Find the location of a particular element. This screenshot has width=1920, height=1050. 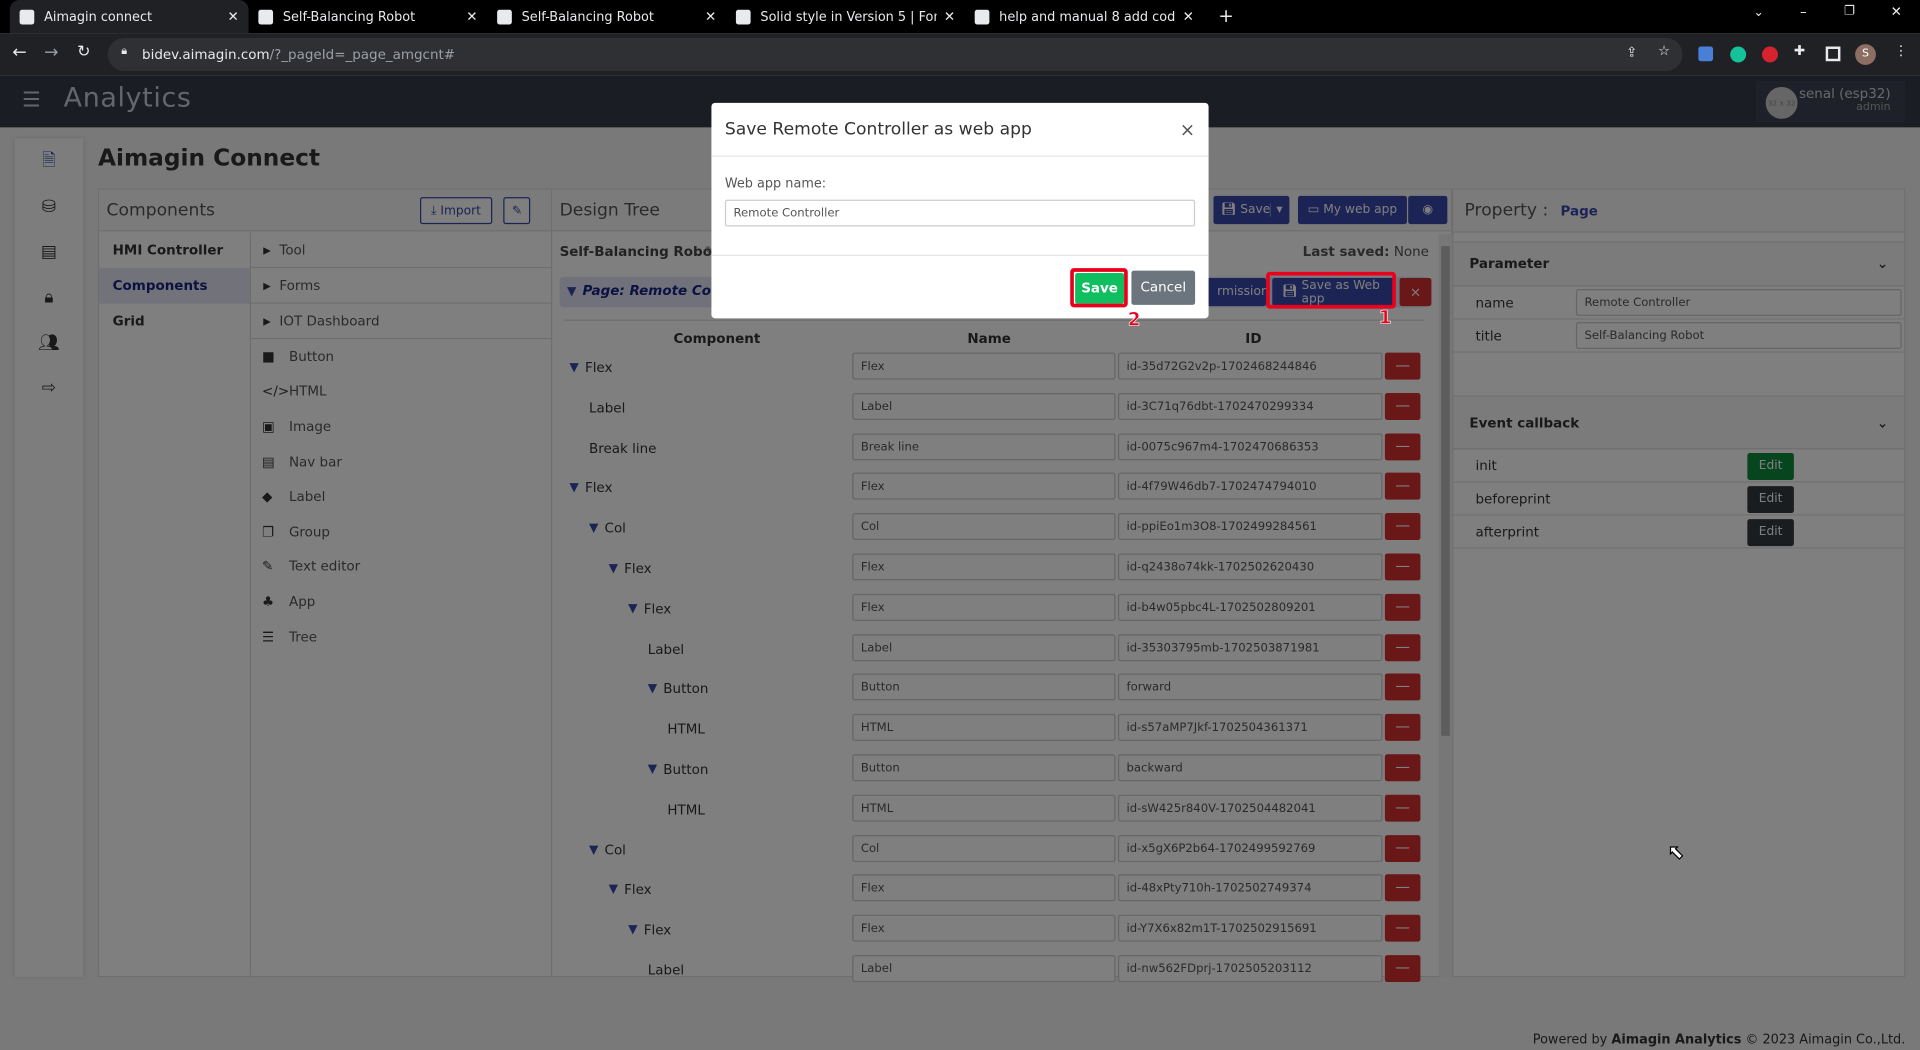

extensions-puzzle-icon: ✚ is located at coordinates (1799, 51).